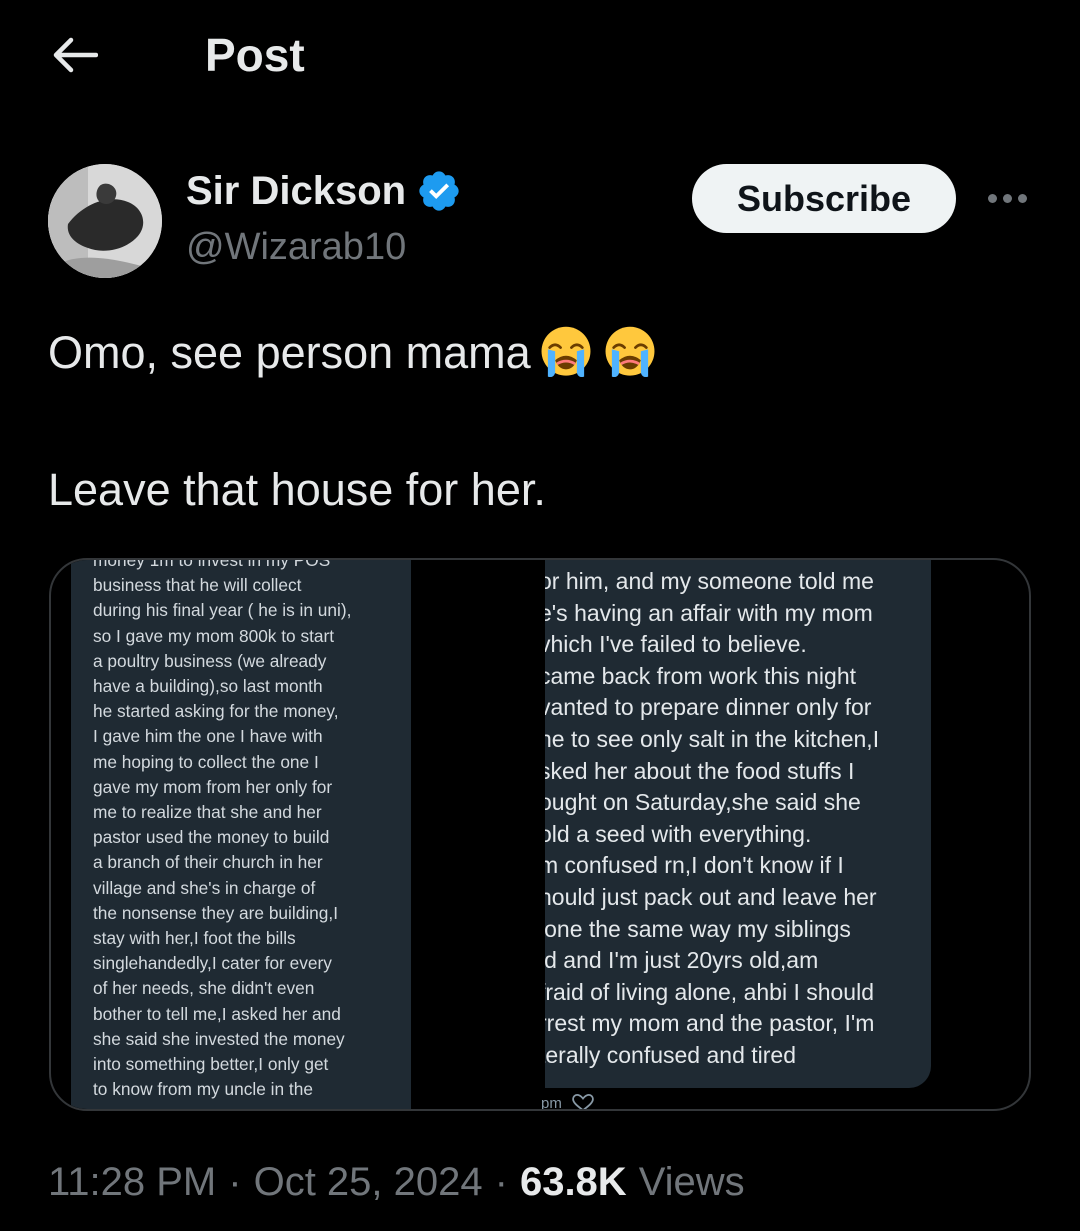  I want to click on message-line: vhich I've failed to believe., so click(676, 644).